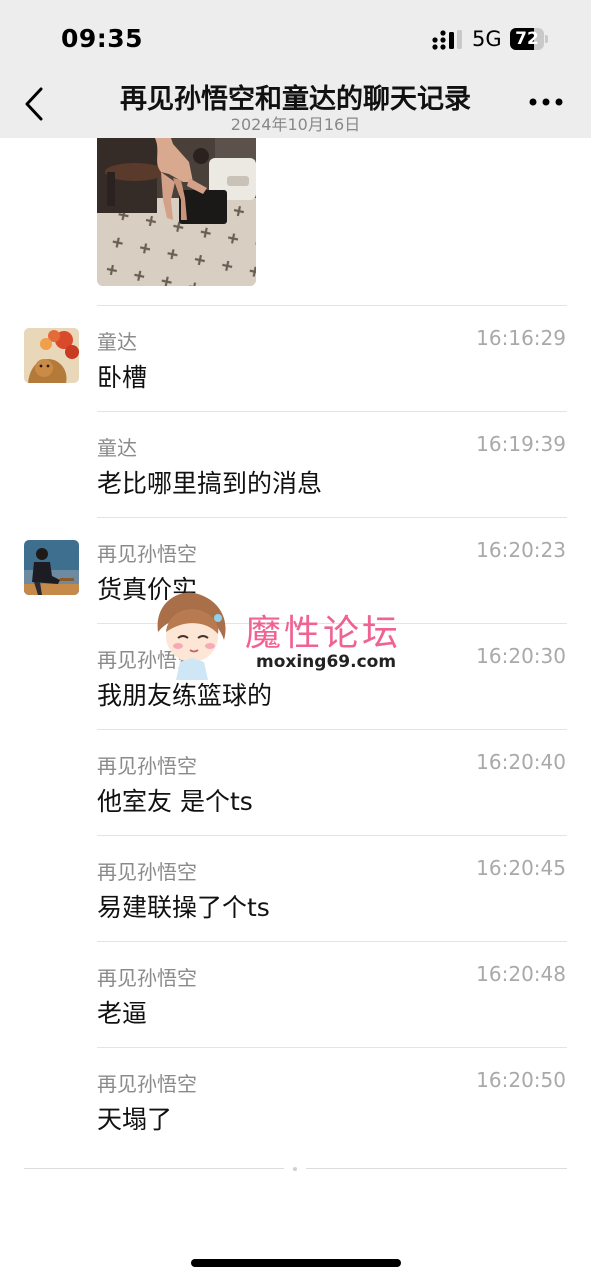  I want to click on end-divider-left, so click(154, 1168).